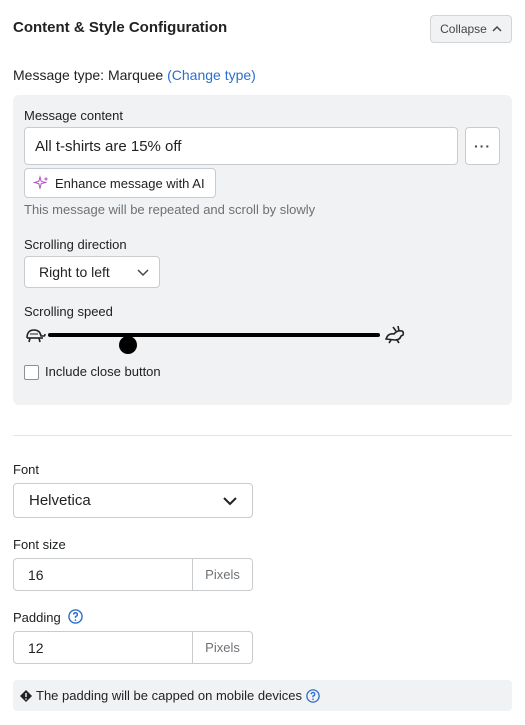 The height and width of the screenshot is (725, 525). What do you see at coordinates (103, 647) in the screenshot?
I see `padding-input: 12` at bounding box center [103, 647].